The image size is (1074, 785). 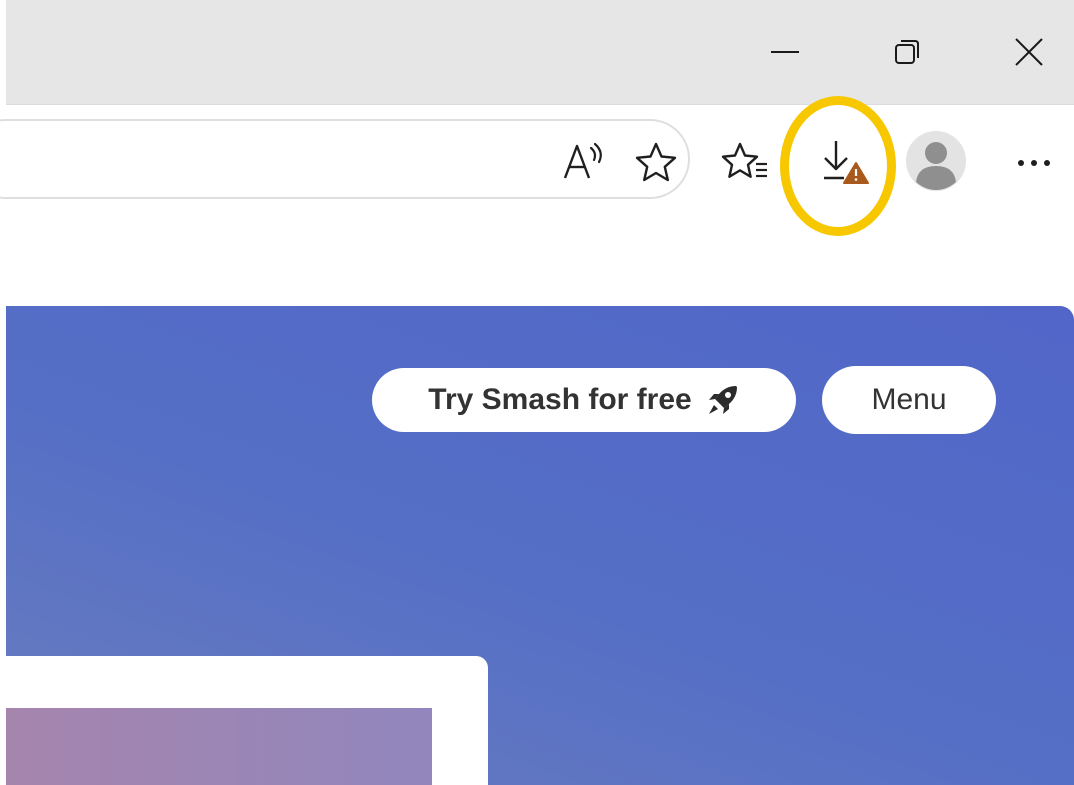 I want to click on favorites-button, so click(x=746, y=163).